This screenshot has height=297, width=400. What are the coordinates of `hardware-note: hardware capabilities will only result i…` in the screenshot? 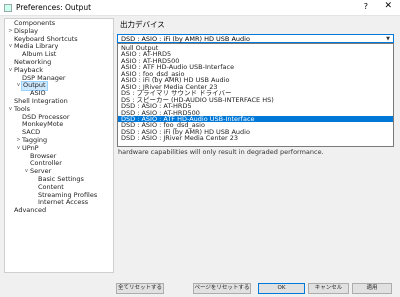 It's located at (221, 152).